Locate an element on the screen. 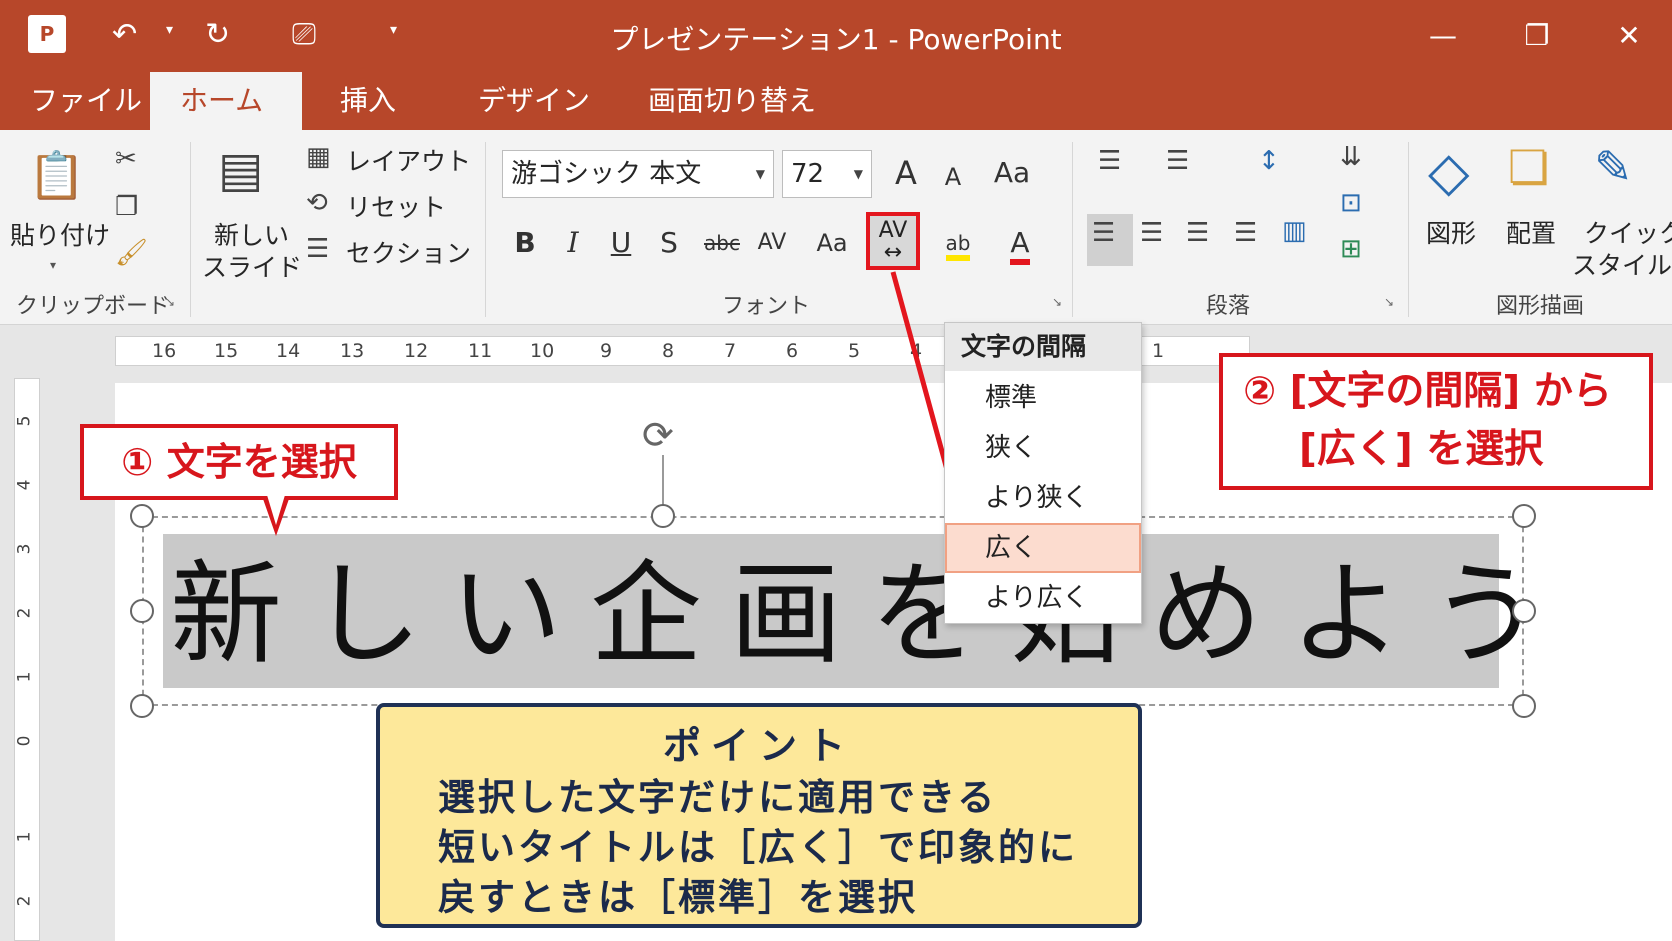  menu-item-wider: より広く is located at coordinates (1043, 598).